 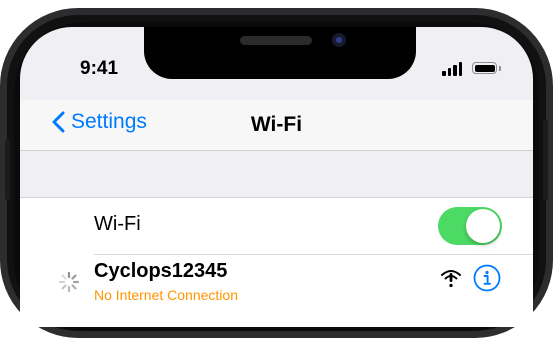 I want to click on wifi-warning-icon, so click(x=451, y=279).